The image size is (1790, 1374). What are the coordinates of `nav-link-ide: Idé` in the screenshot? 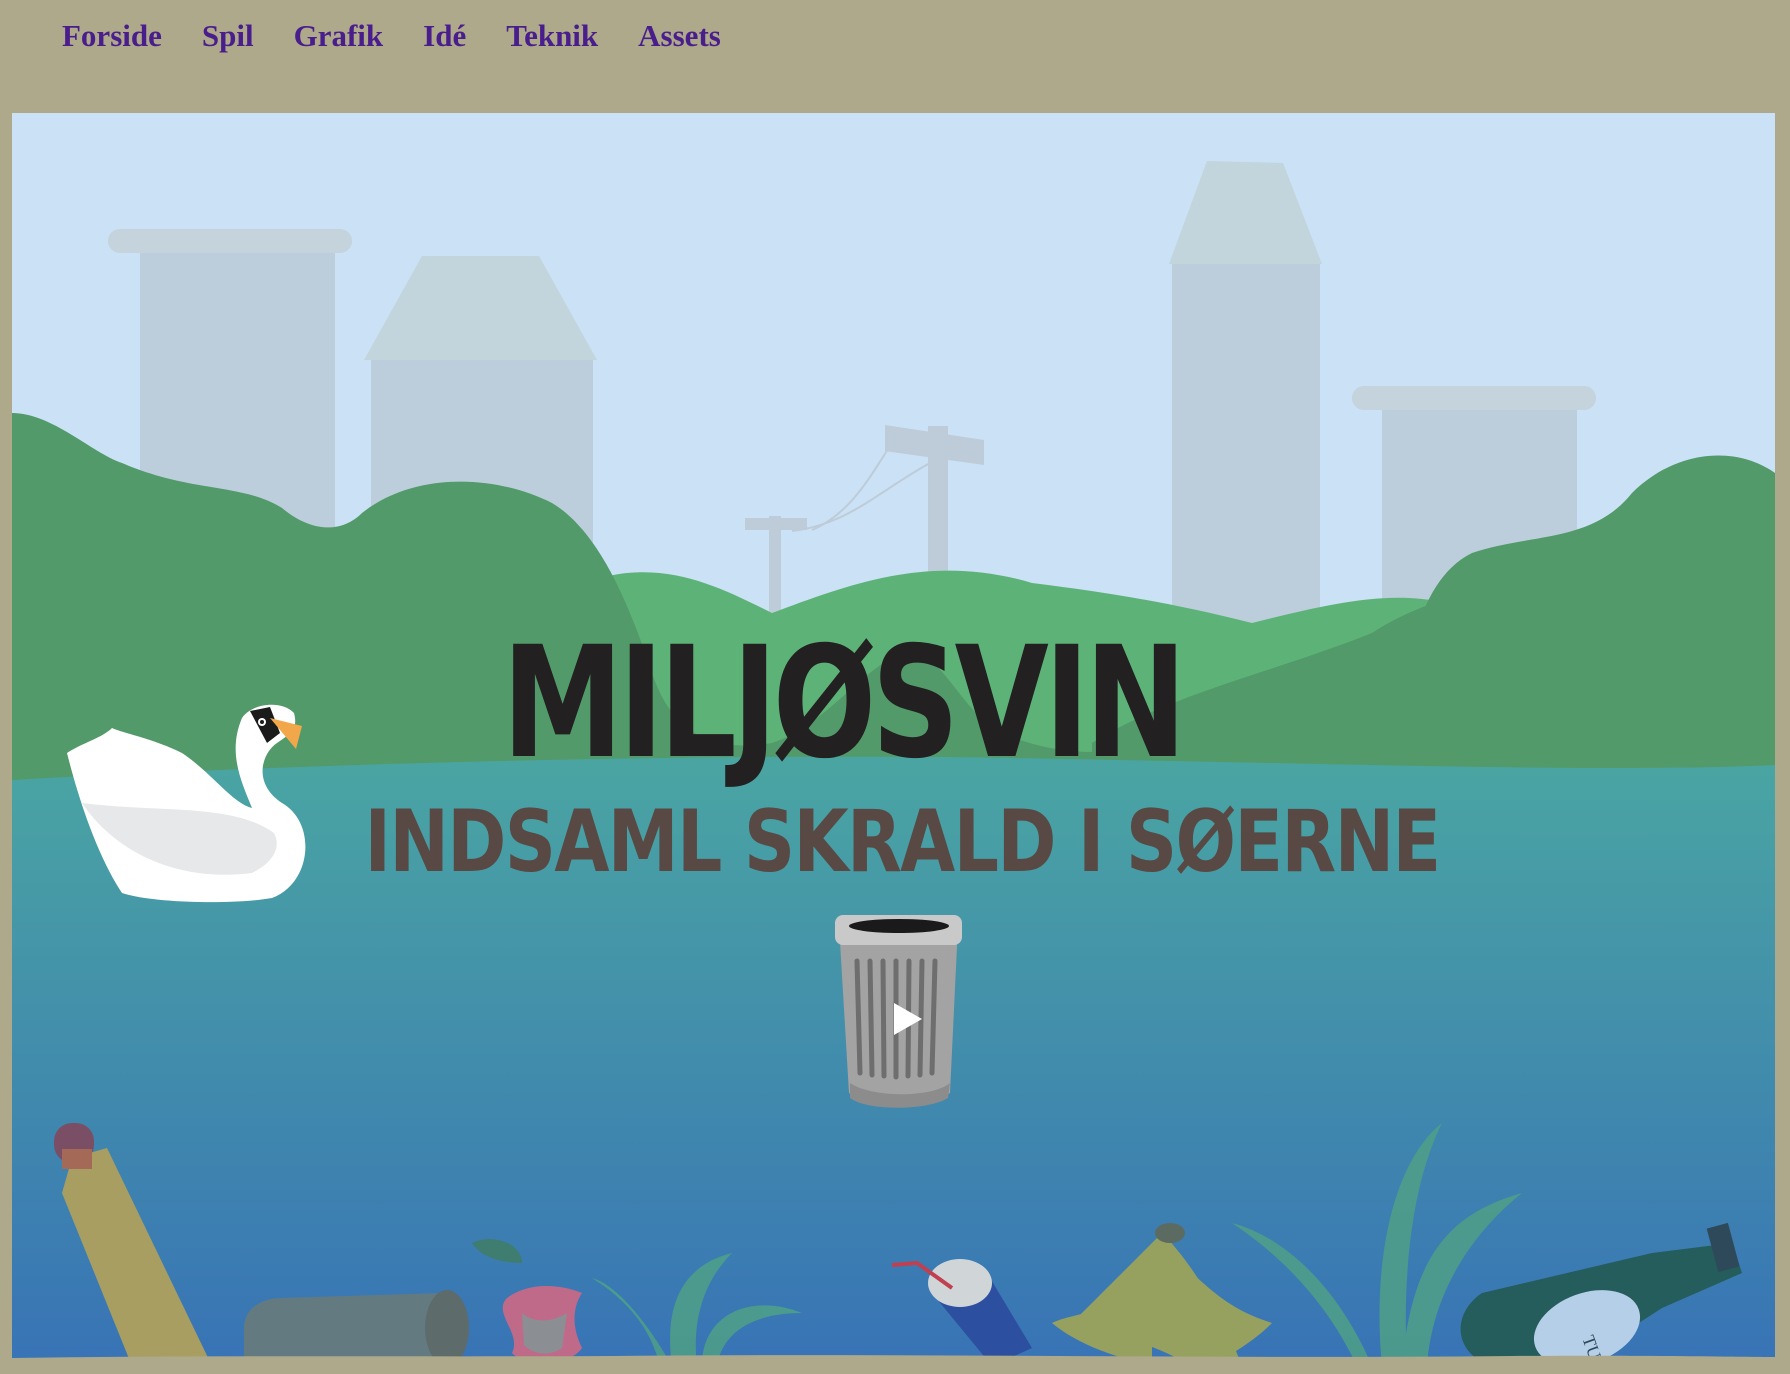 It's located at (444, 36).